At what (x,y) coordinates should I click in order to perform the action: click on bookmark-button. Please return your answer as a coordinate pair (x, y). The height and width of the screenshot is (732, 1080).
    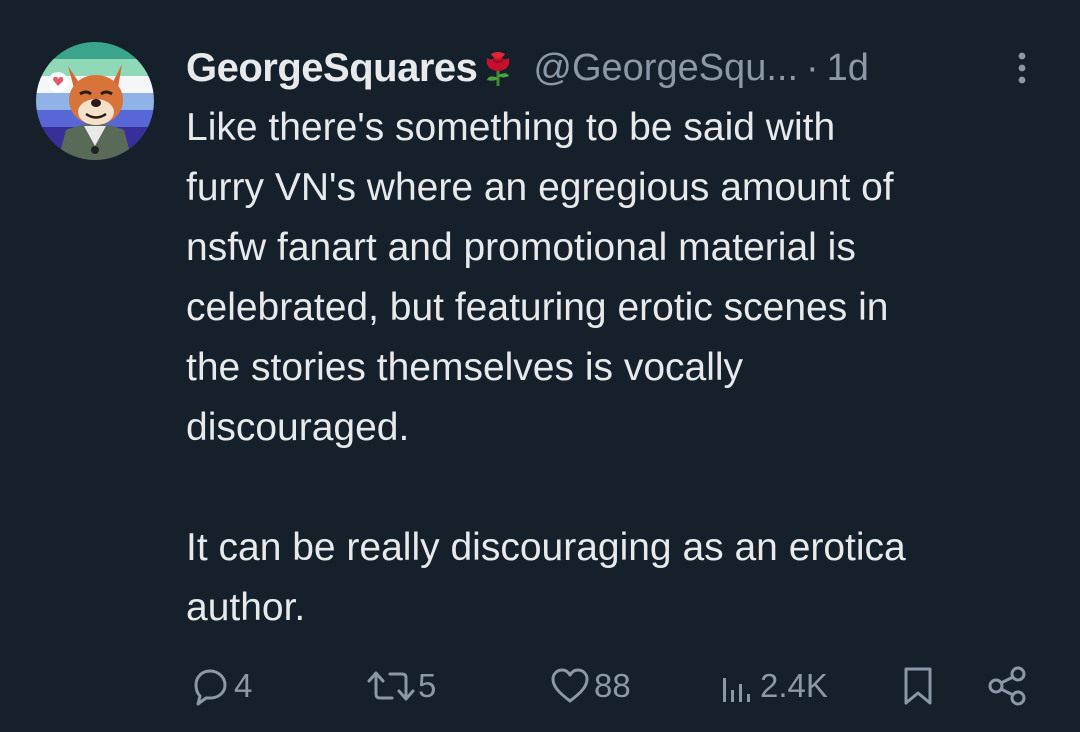
    Looking at the image, I should click on (918, 686).